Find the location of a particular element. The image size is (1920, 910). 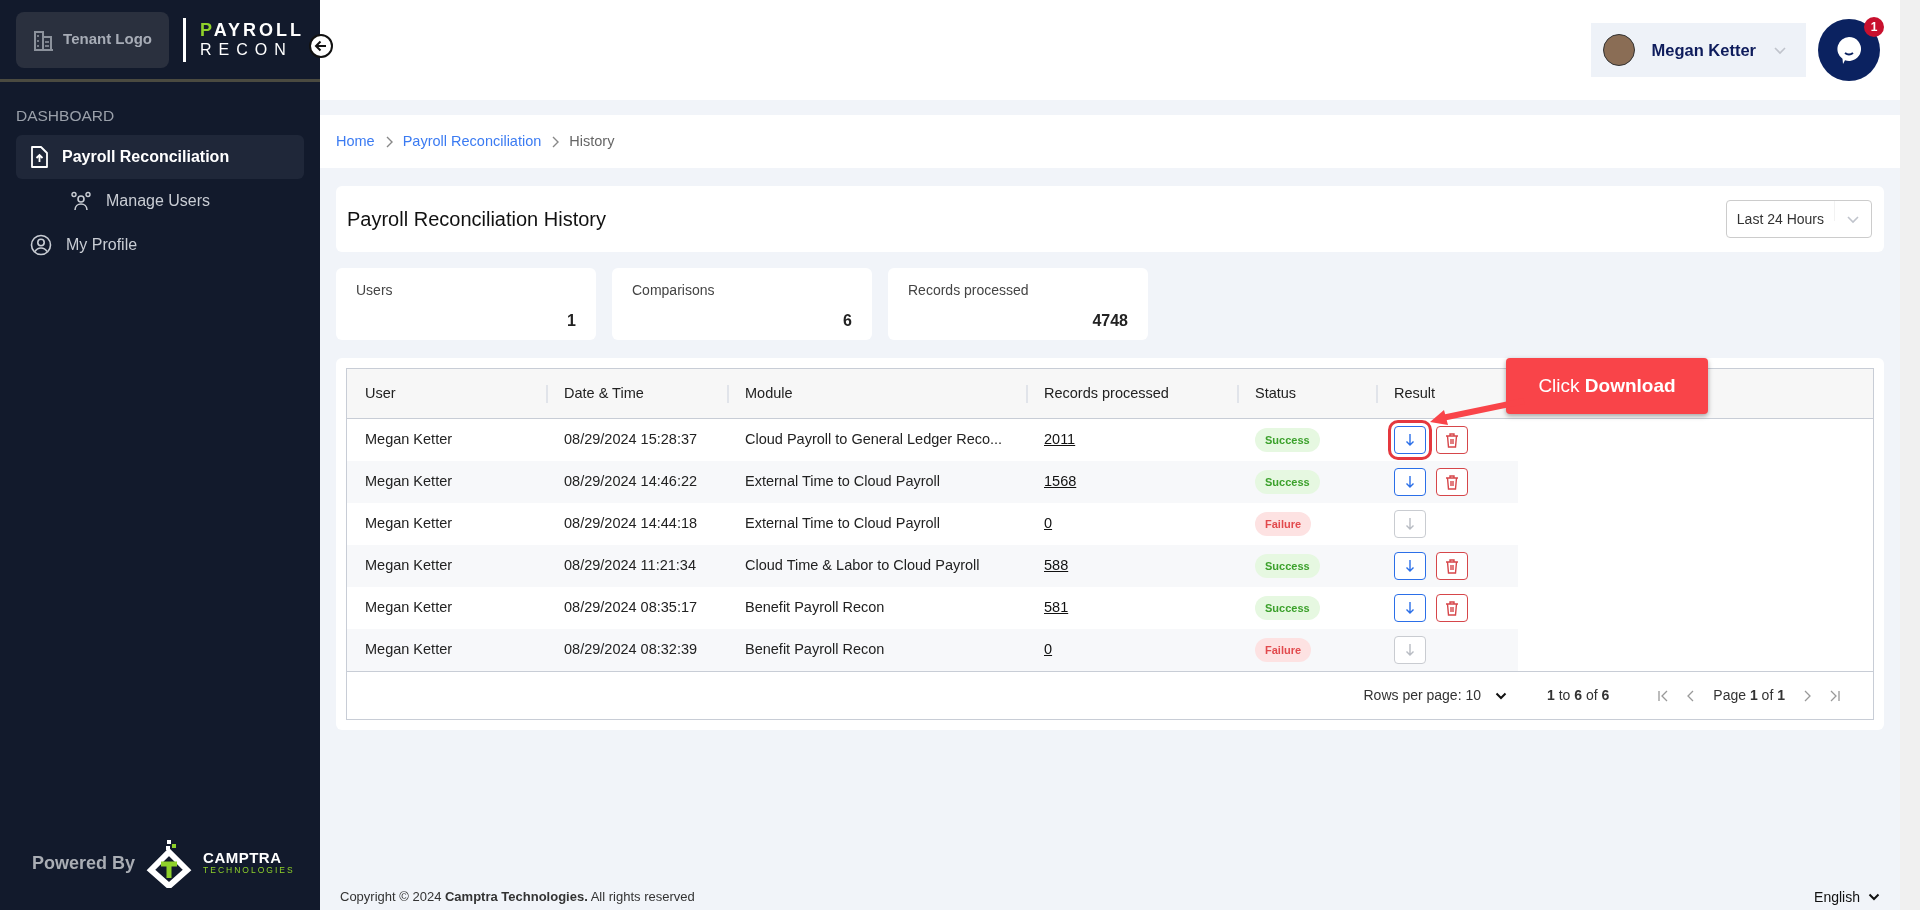

file-upload-icon is located at coordinates (39, 157).